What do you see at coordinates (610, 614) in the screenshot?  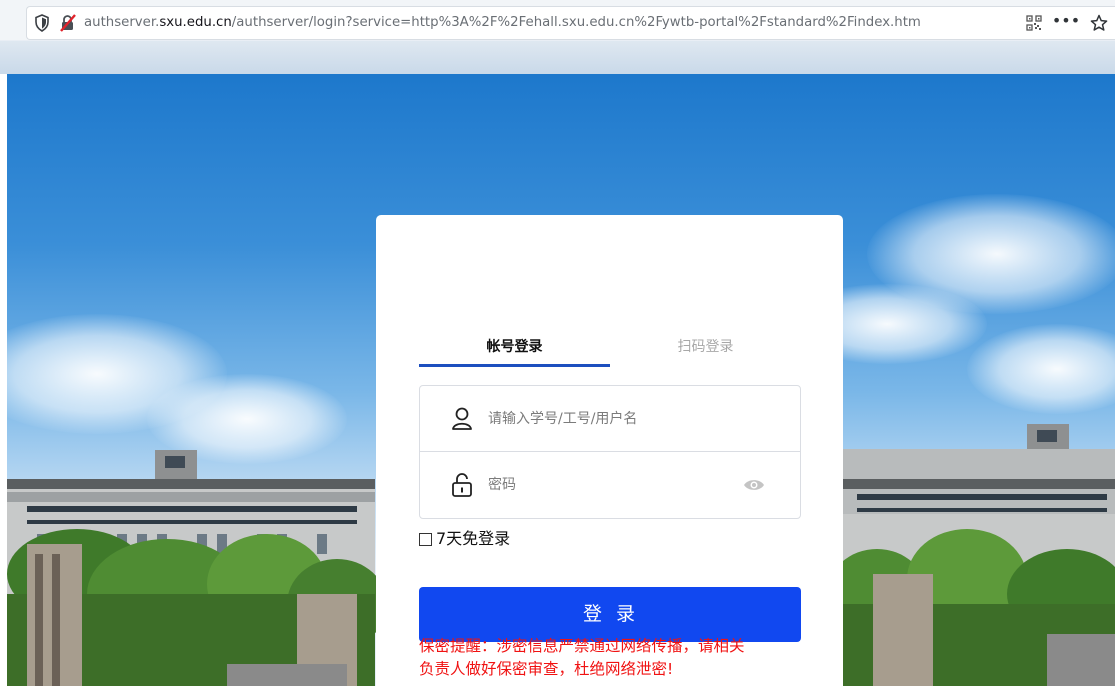 I see `login-button: 登录` at bounding box center [610, 614].